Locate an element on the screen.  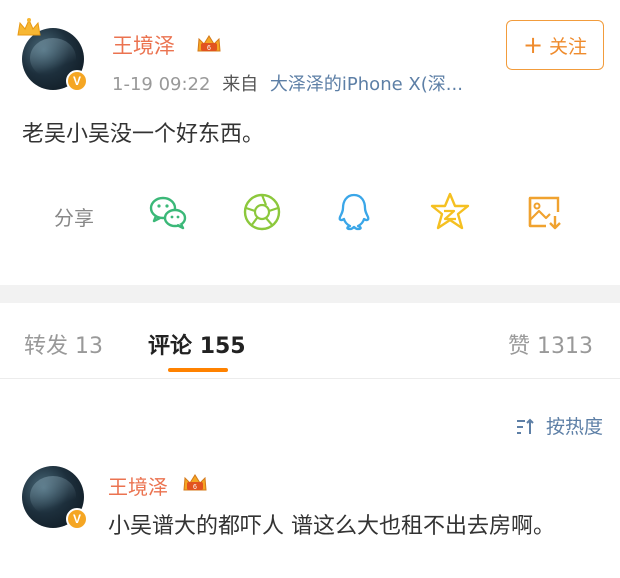
tab-like-count: 1313 is located at coordinates (565, 346).